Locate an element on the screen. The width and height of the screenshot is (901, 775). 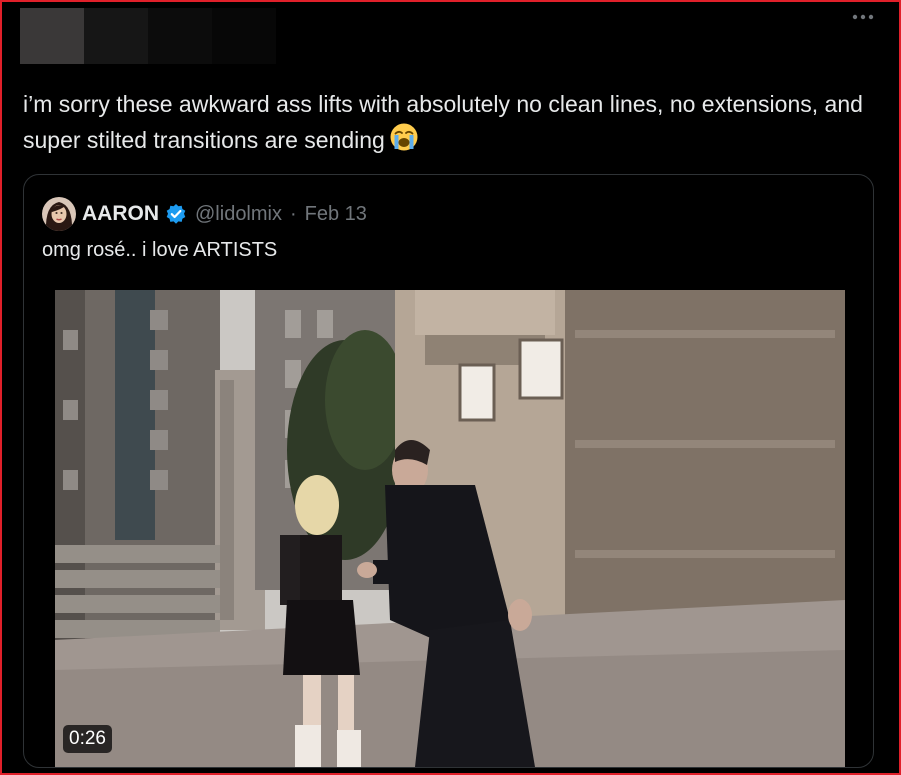
more-options-button is located at coordinates (863, 17).